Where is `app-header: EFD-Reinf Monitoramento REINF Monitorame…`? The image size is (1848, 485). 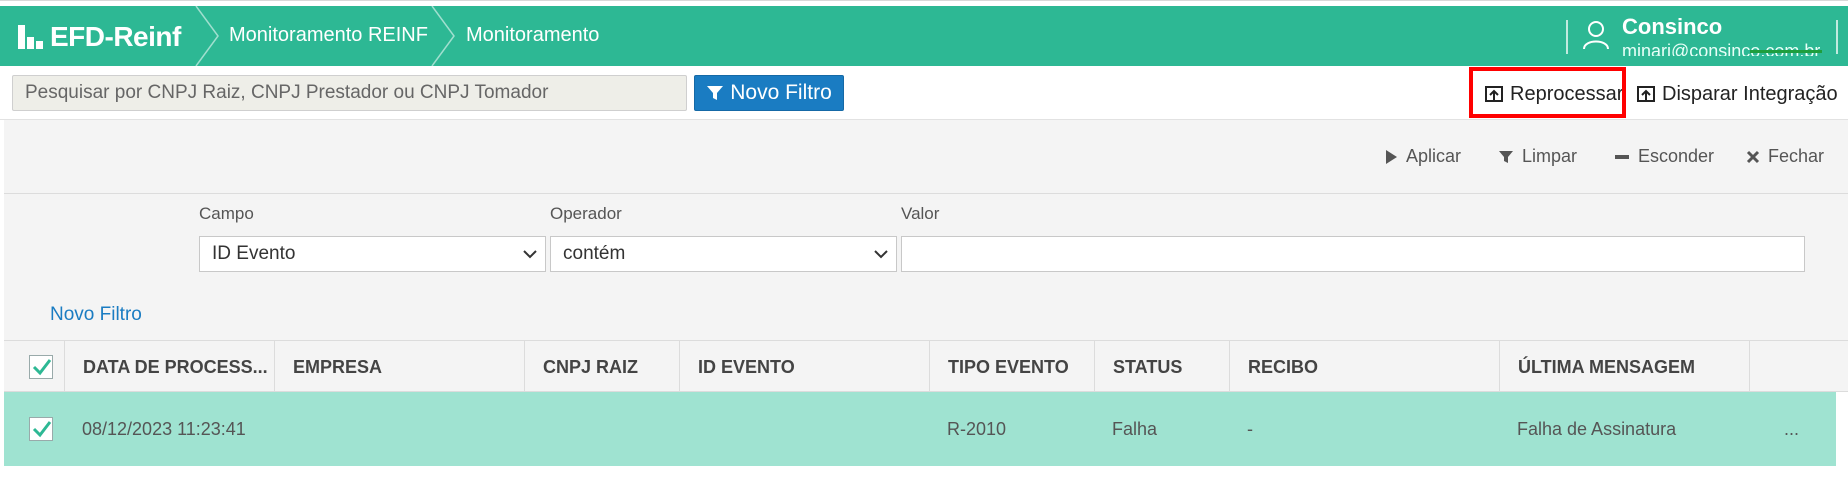 app-header: EFD-Reinf Monitoramento REINF Monitorame… is located at coordinates (924, 36).